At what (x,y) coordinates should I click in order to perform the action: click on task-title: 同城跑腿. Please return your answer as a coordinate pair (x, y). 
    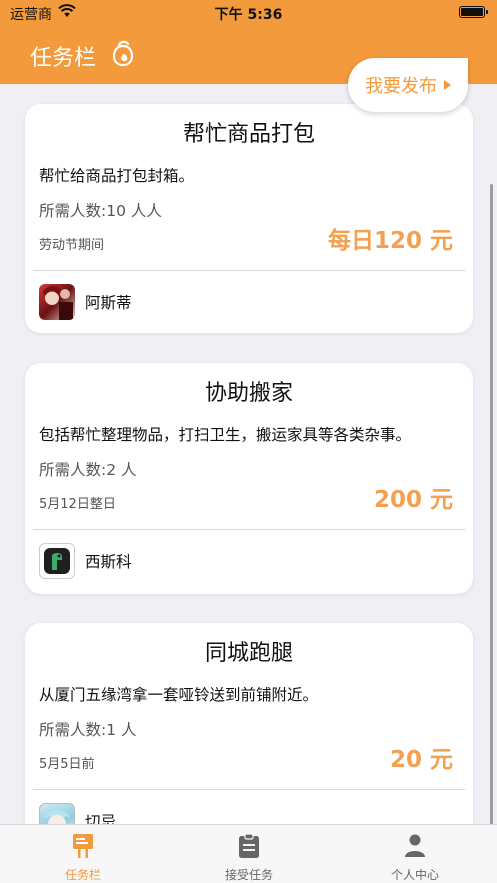
    Looking at the image, I should click on (248, 653).